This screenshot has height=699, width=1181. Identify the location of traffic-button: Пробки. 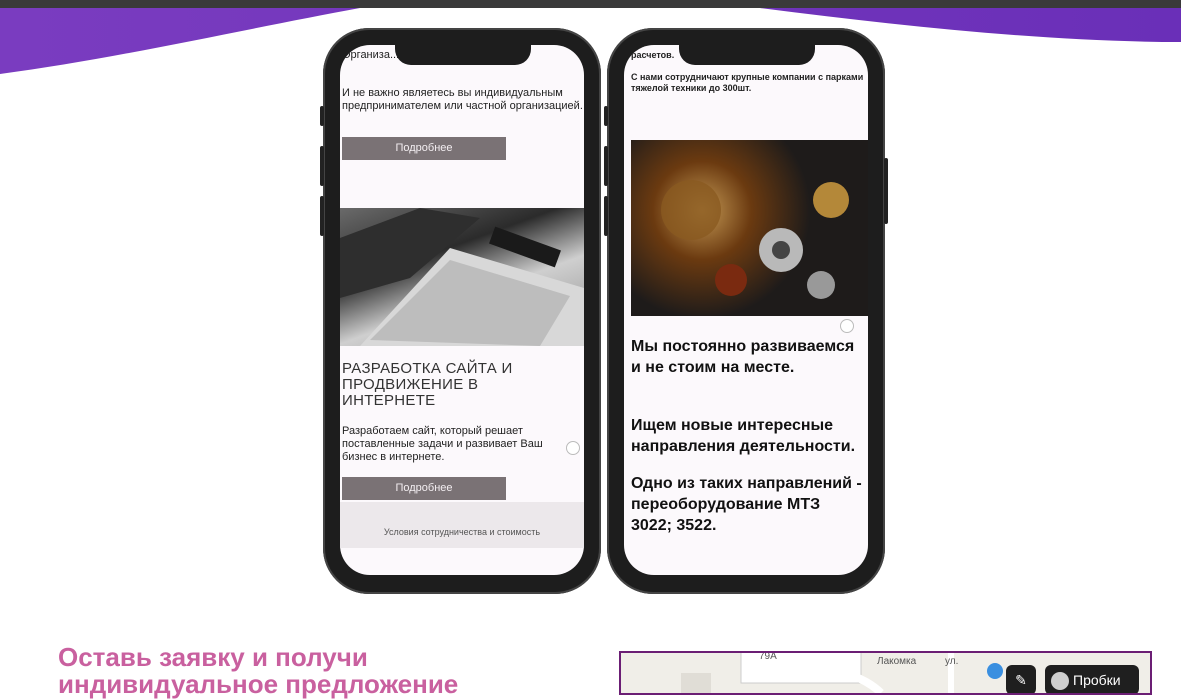
(1092, 679).